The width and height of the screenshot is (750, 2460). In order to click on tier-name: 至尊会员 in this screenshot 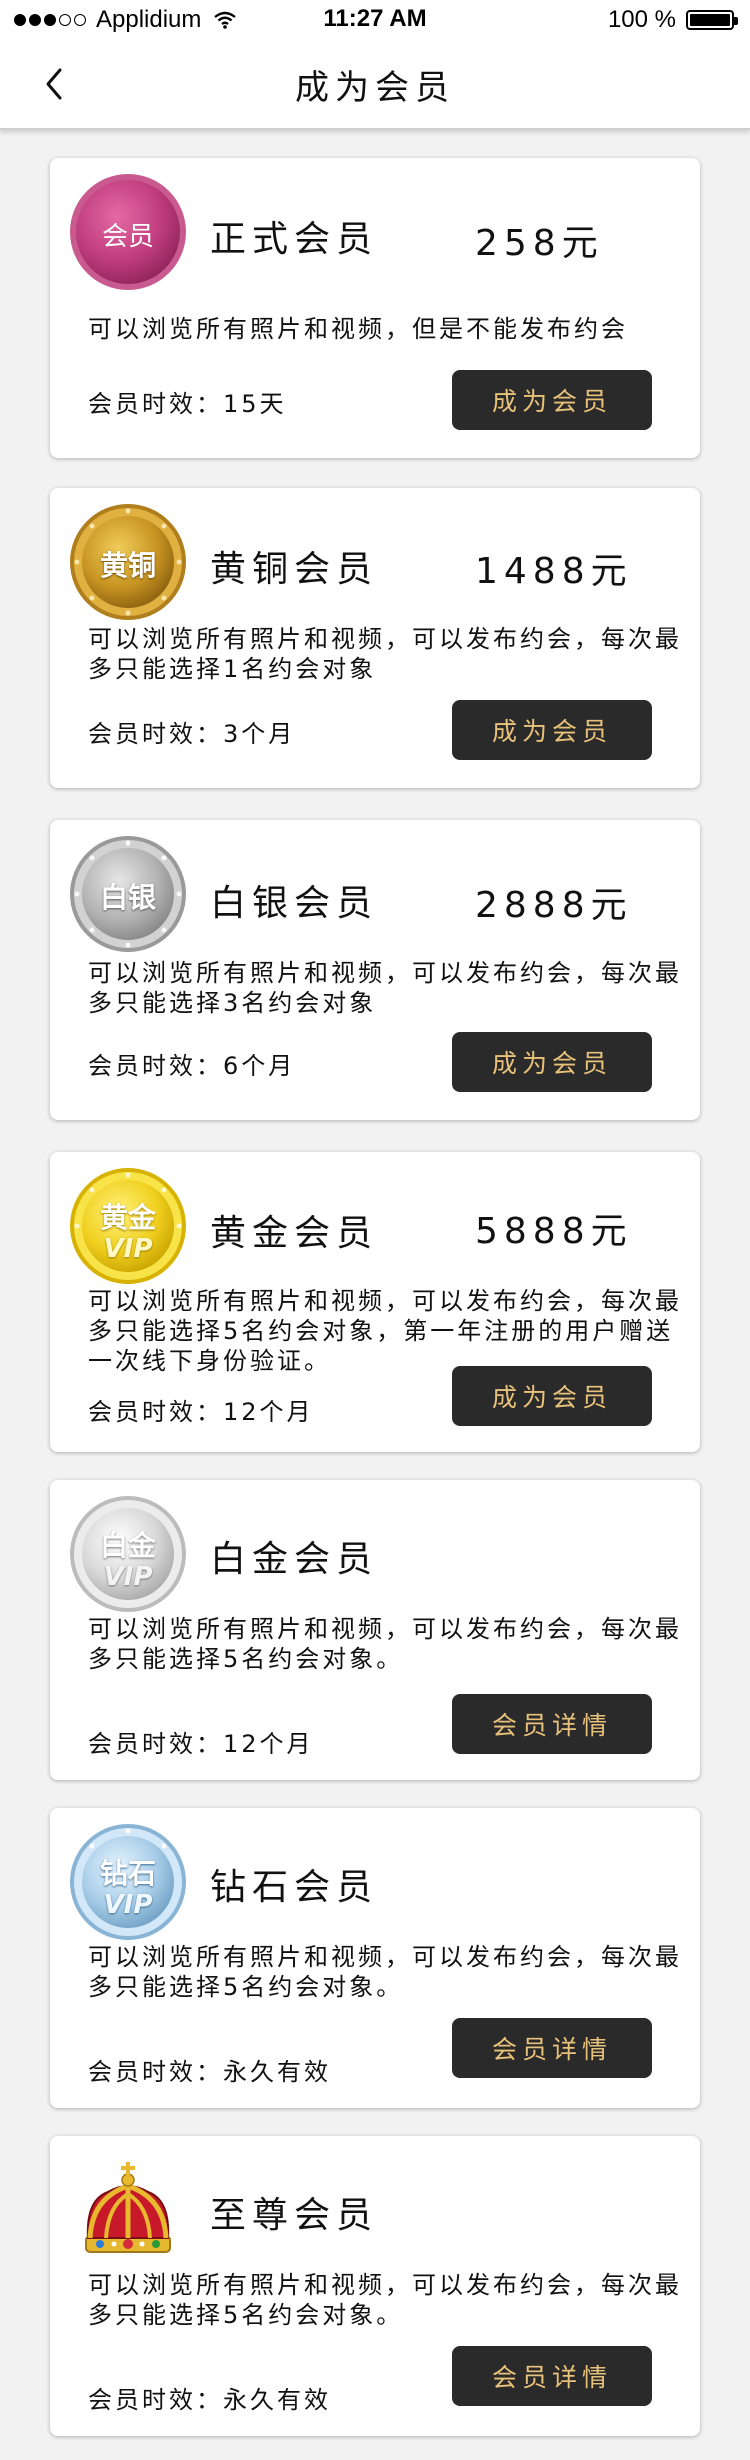, I will do `click(294, 2215)`.